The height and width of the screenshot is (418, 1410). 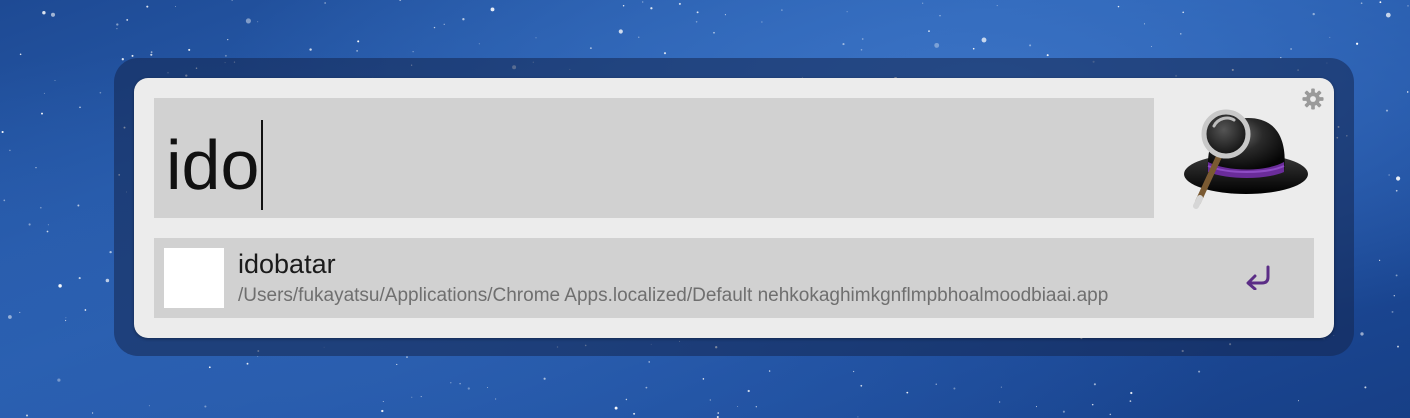 I want to click on app-icon, so click(x=194, y=278).